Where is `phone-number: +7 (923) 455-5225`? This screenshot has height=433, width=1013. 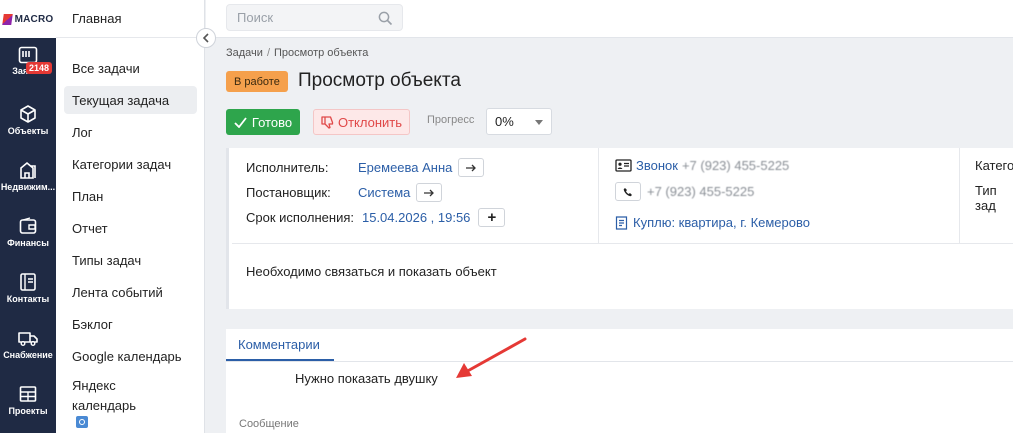
phone-number: +7 (923) 455-5225 is located at coordinates (700, 191).